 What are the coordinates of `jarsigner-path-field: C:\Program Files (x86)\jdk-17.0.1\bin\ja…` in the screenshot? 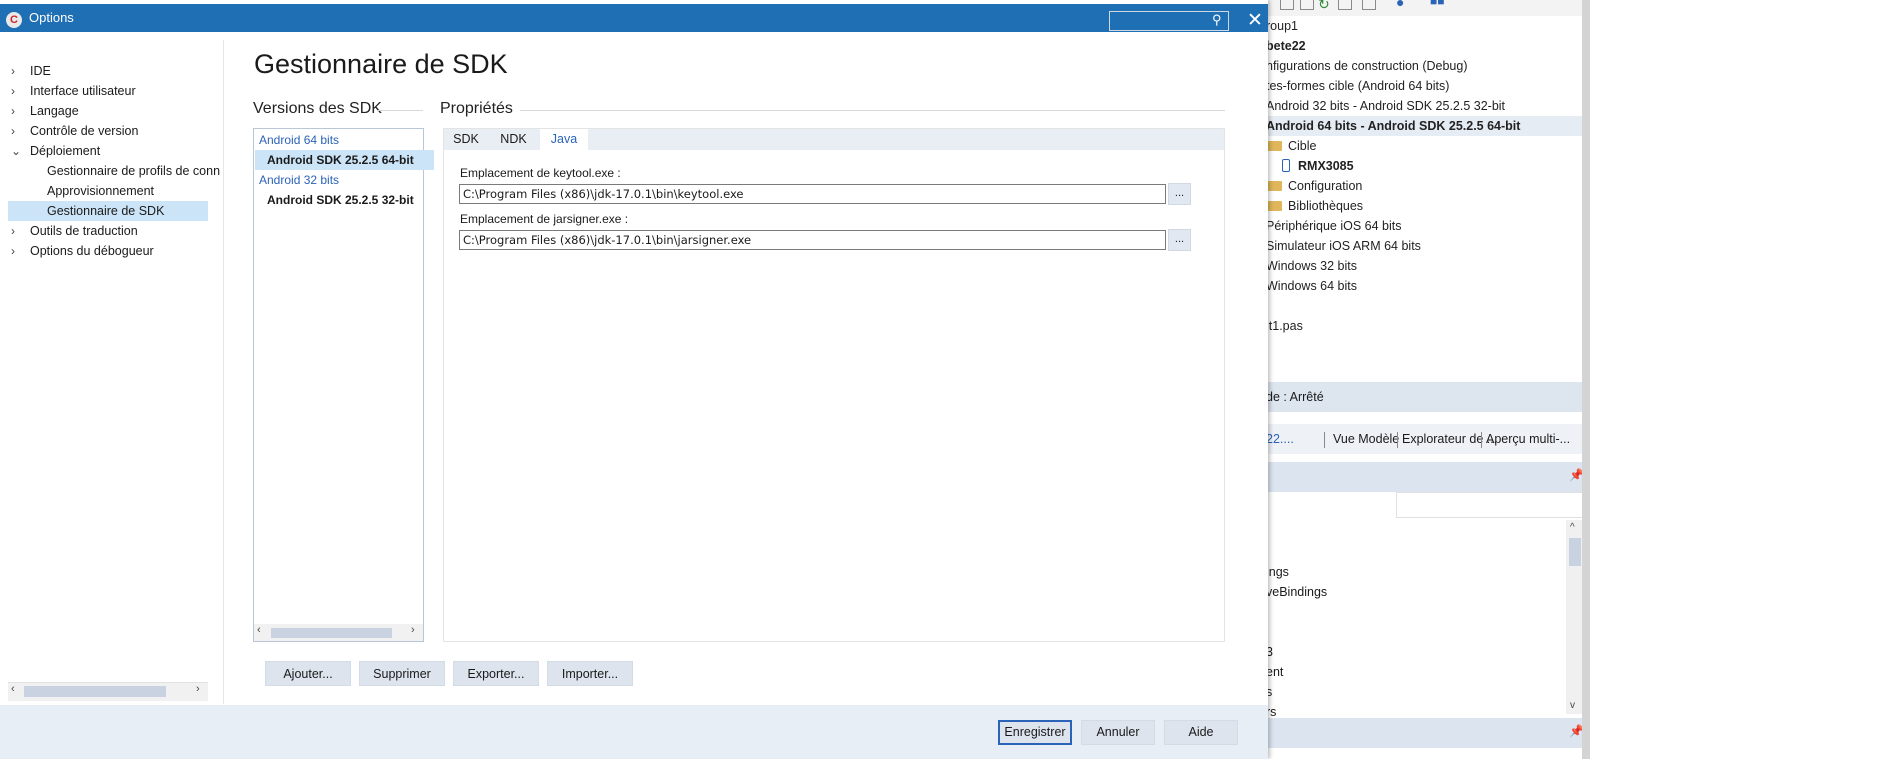 It's located at (812, 240).